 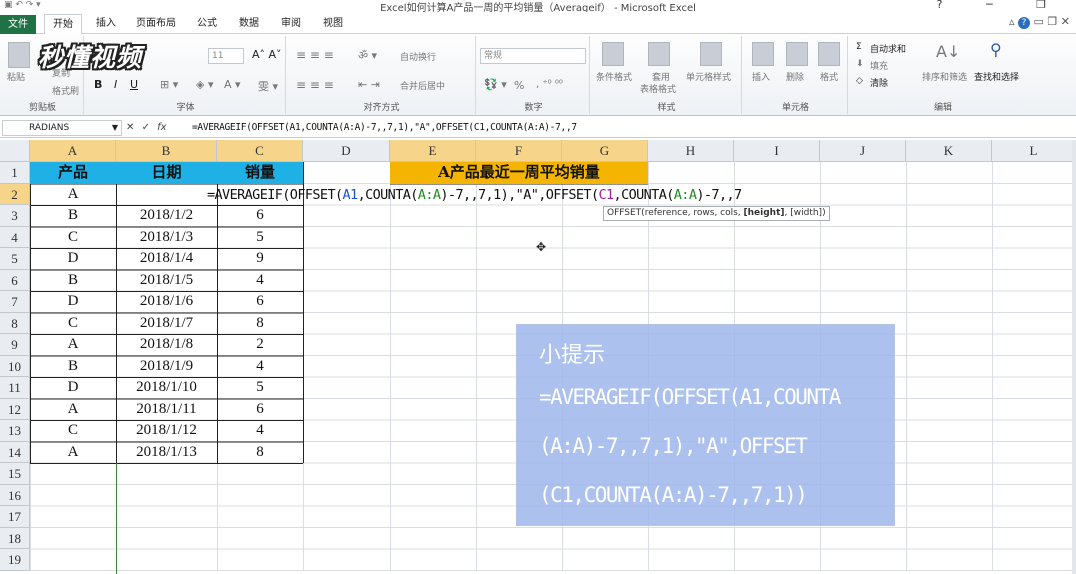 What do you see at coordinates (260, 259) in the screenshot?
I see `table-cell-sales: 9` at bounding box center [260, 259].